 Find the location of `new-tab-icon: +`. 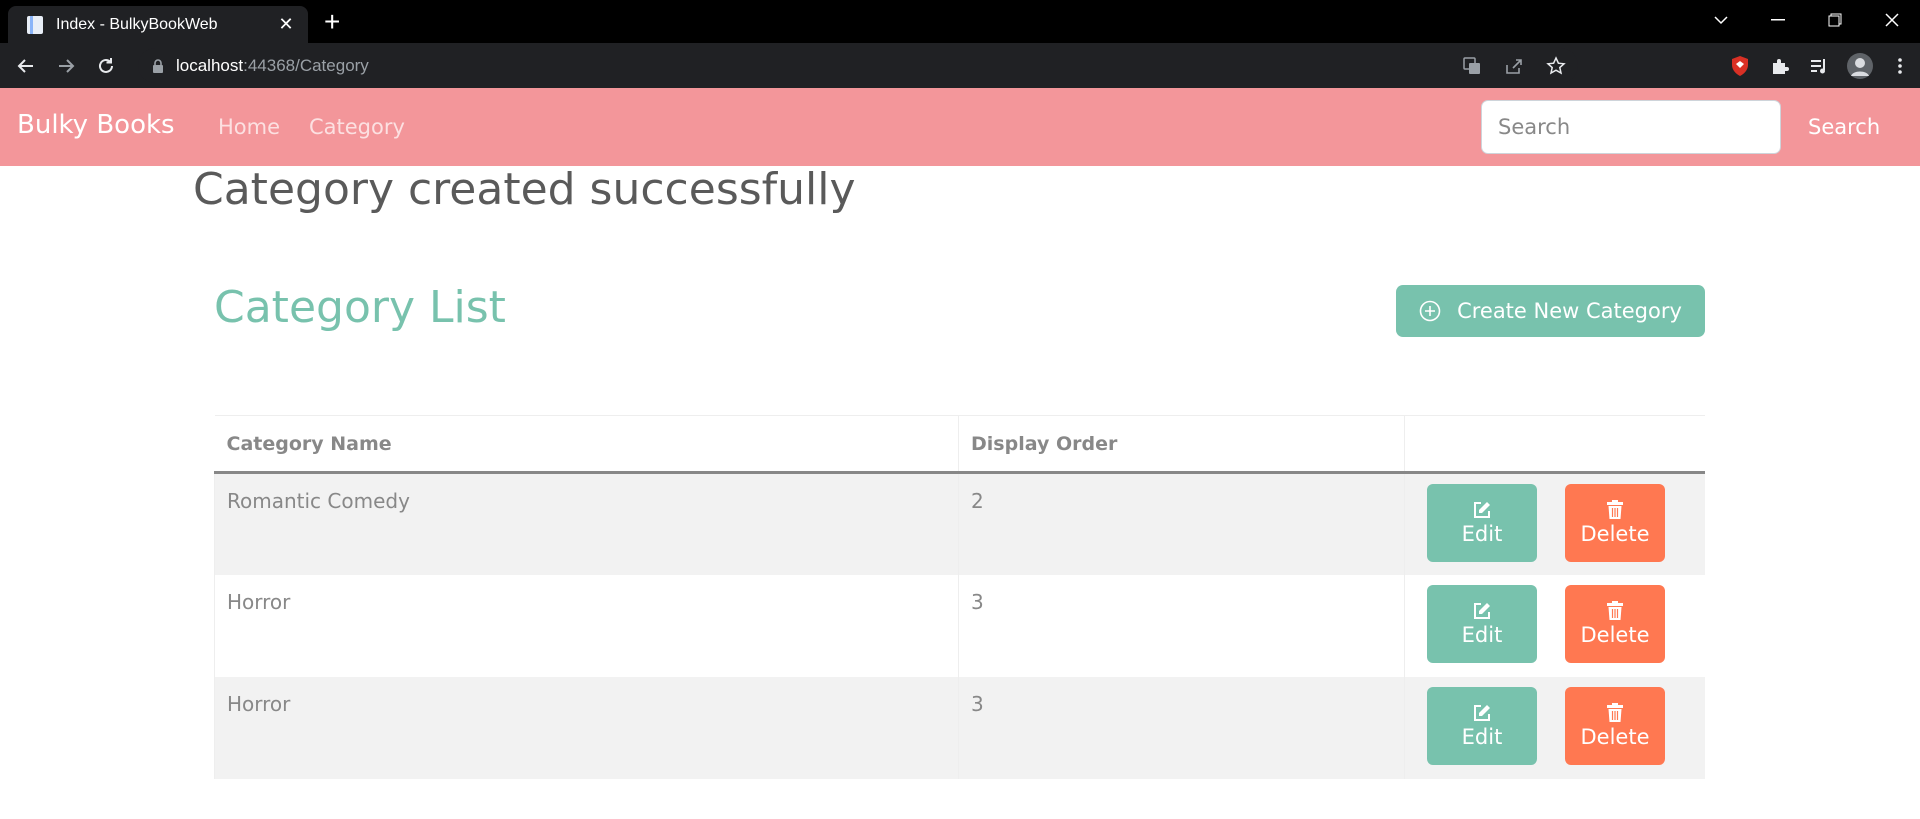

new-tab-icon: + is located at coordinates (332, 22).